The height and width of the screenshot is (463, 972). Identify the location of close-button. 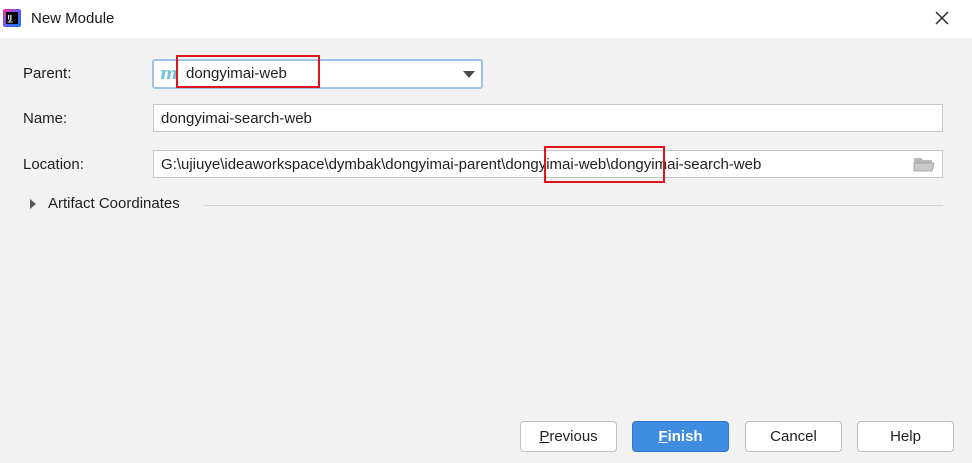
(942, 18).